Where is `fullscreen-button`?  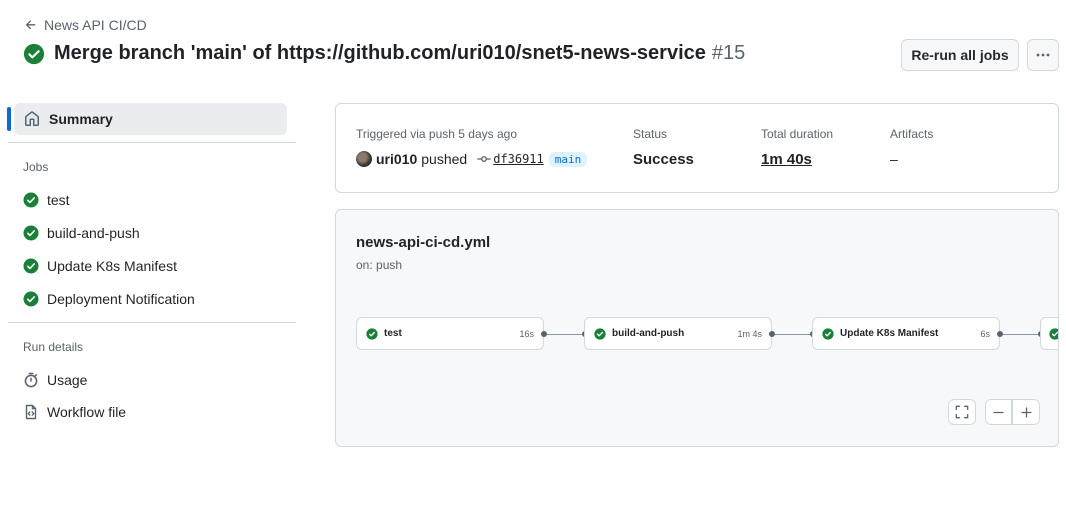
fullscreen-button is located at coordinates (962, 412).